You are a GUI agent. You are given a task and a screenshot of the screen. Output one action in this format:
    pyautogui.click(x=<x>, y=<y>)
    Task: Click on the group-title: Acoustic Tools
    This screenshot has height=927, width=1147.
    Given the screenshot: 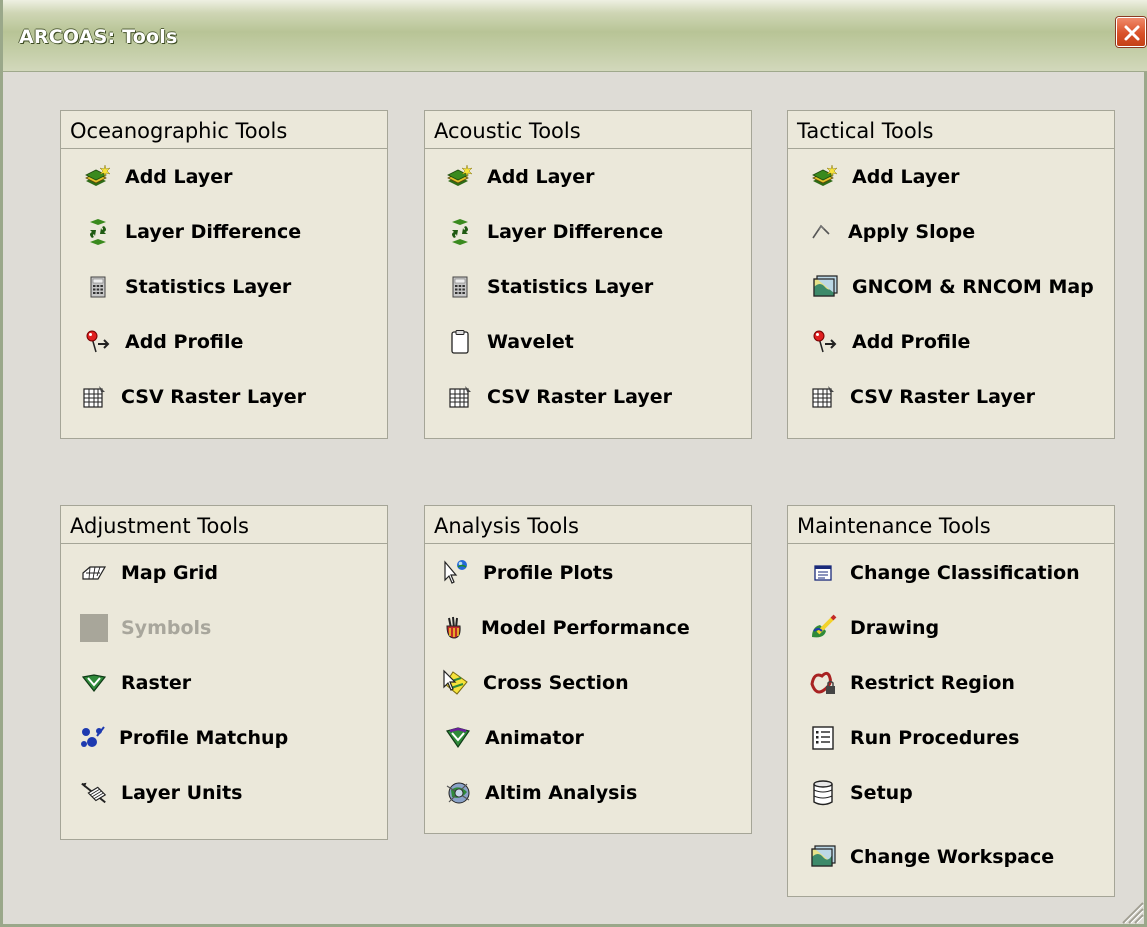 What is the action you would take?
    pyautogui.click(x=507, y=131)
    